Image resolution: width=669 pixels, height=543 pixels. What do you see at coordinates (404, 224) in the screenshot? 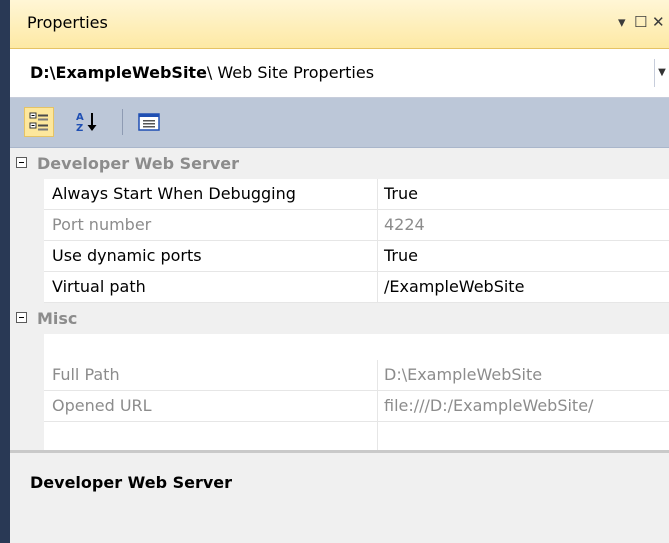
I see `property-value: 4224` at bounding box center [404, 224].